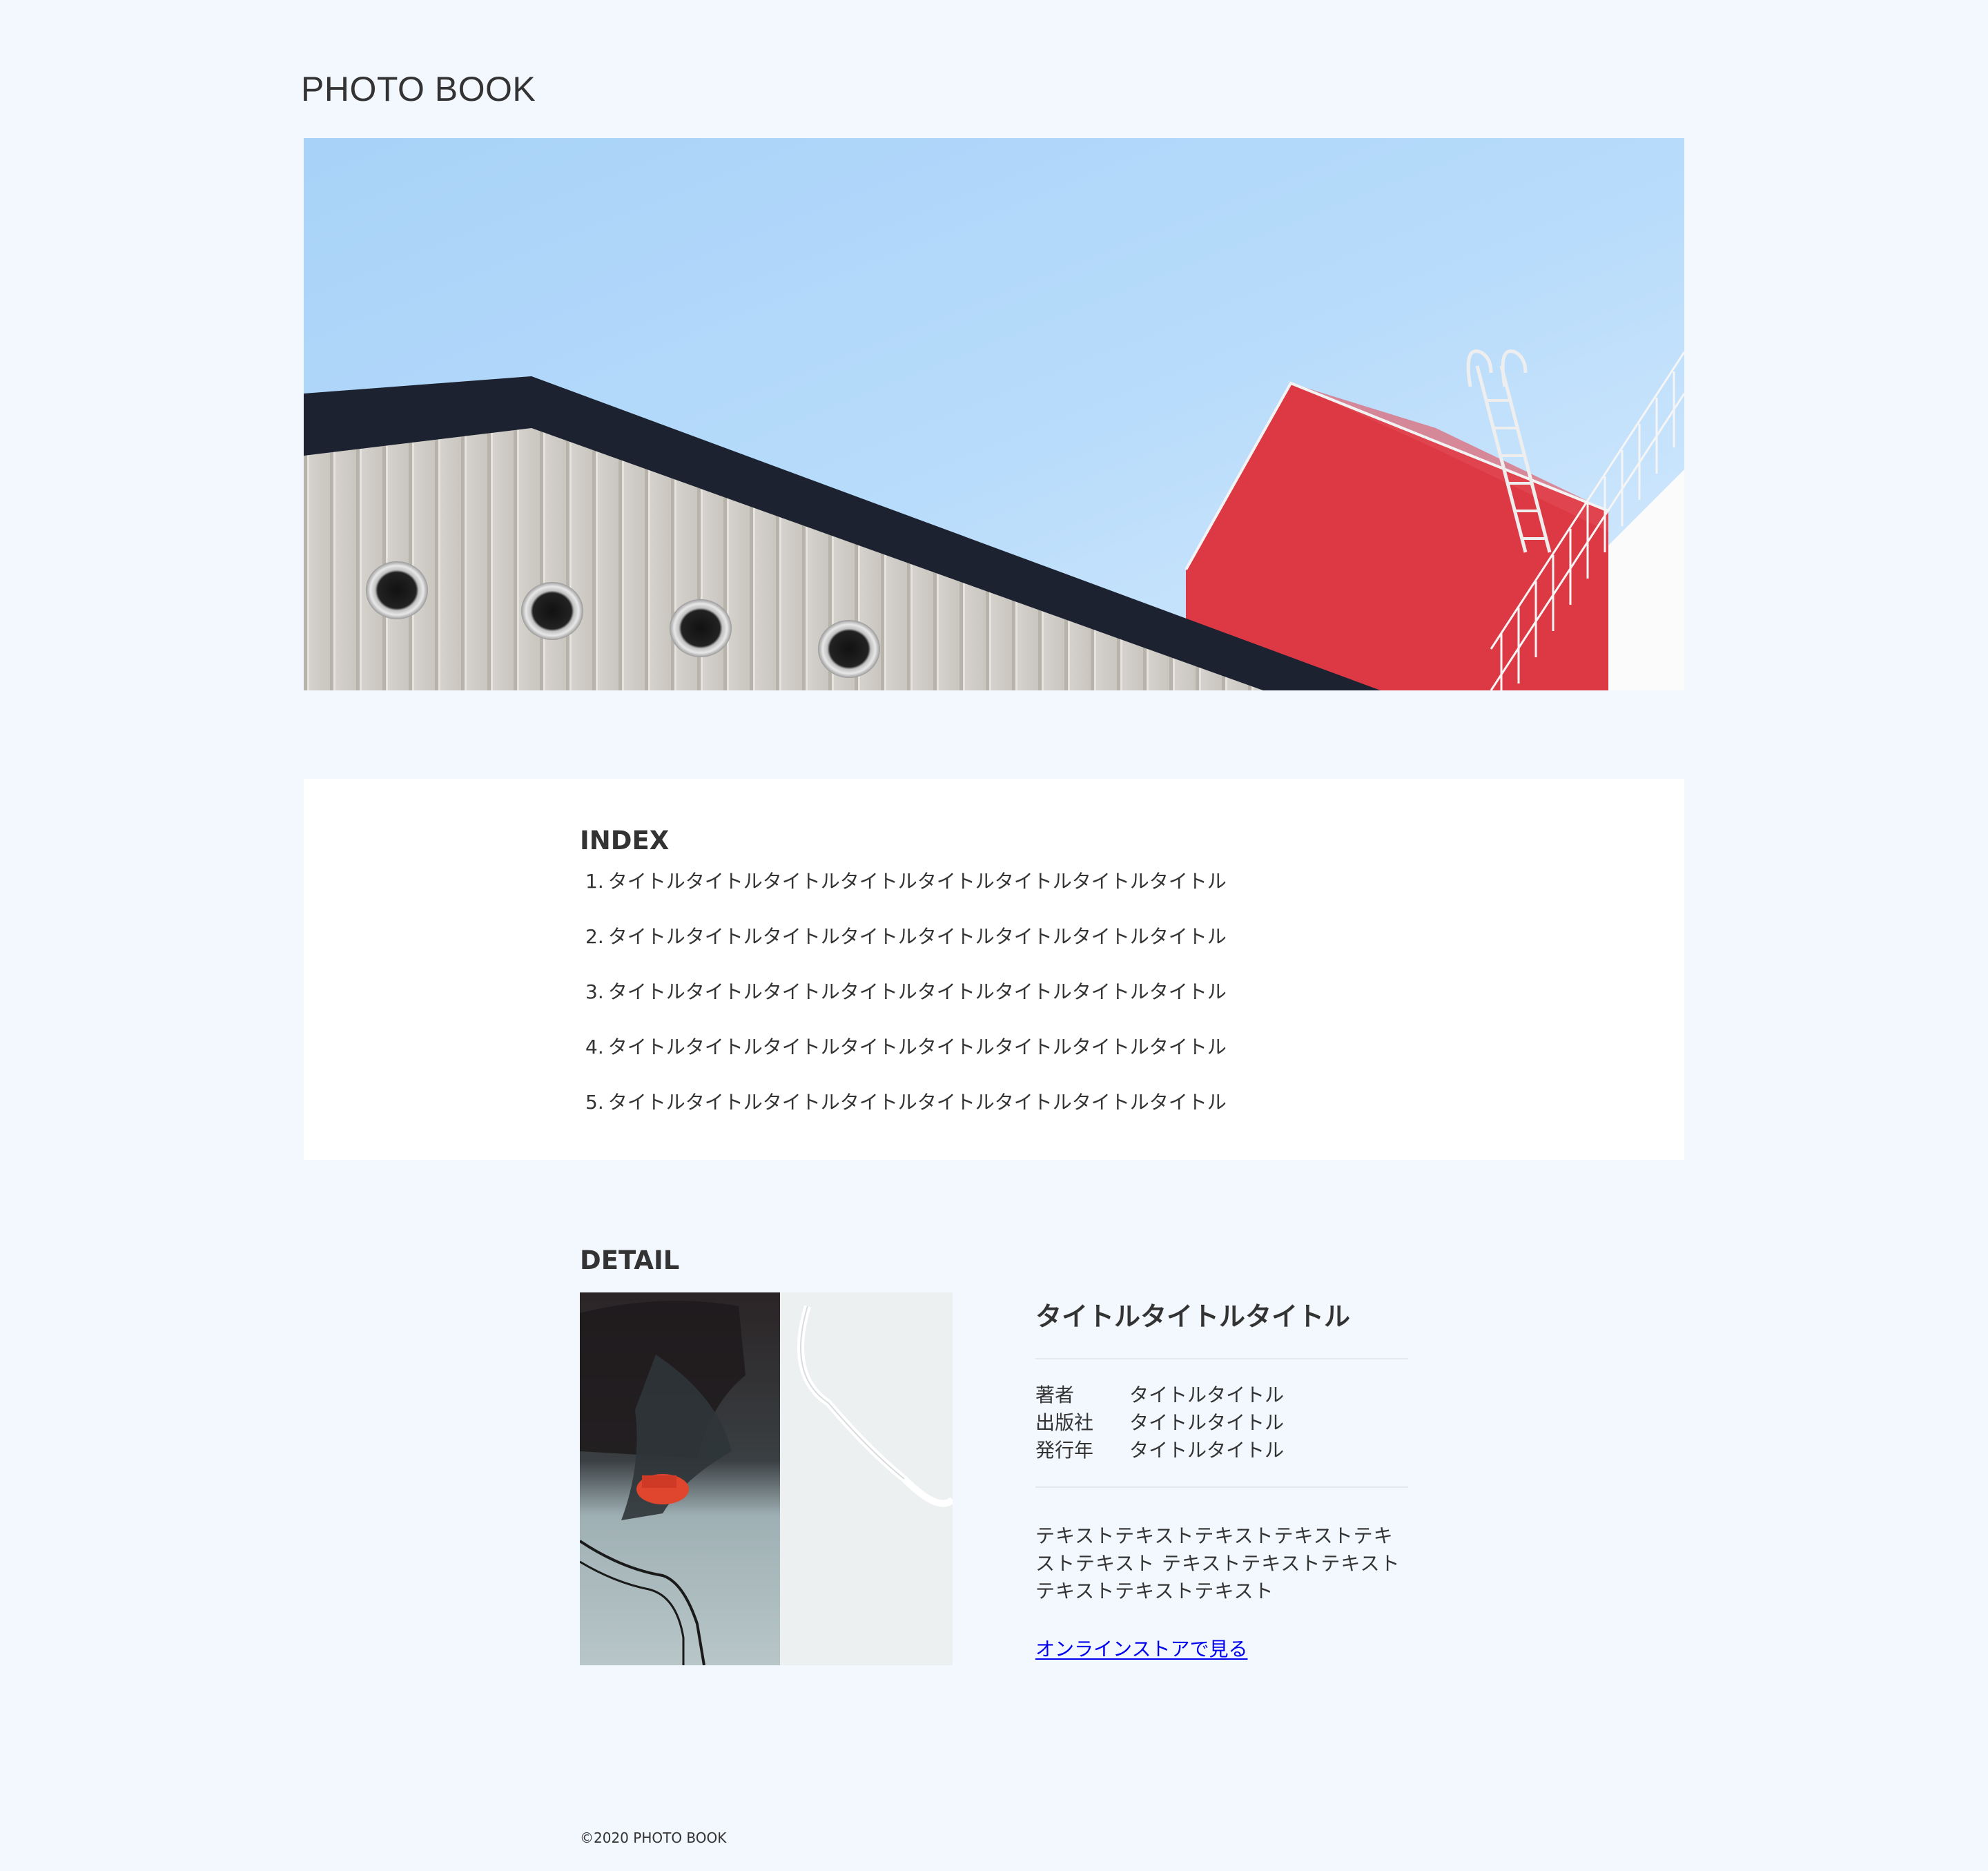 The width and height of the screenshot is (1988, 1871). I want to click on footer-copyright: ©2020 PHOTO BOOK, so click(653, 1838).